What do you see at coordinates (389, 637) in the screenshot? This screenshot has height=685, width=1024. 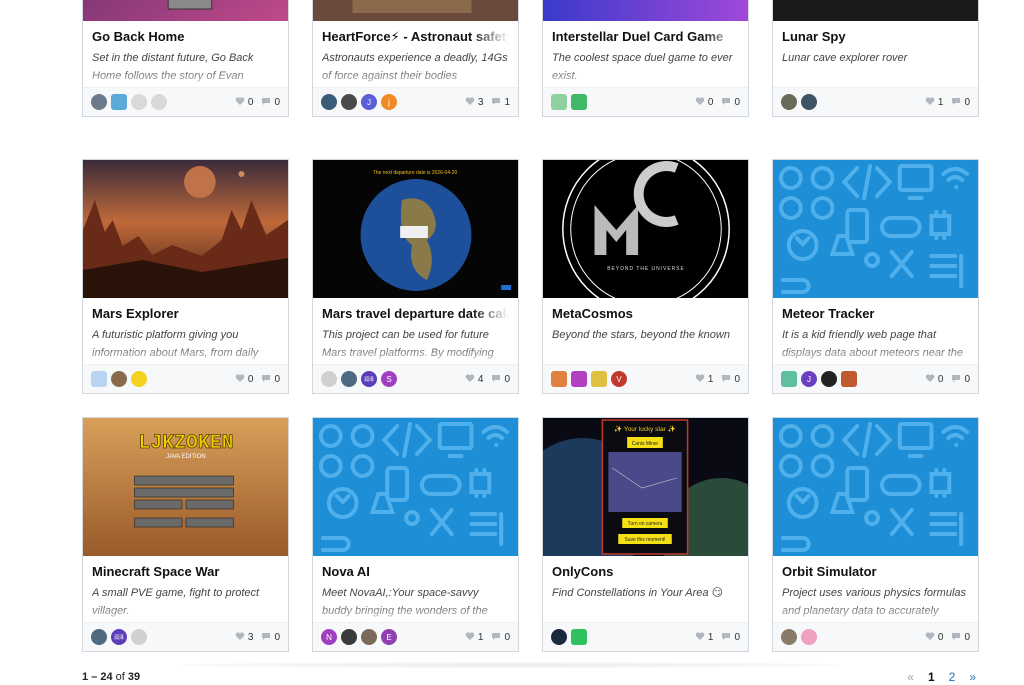 I see `contributor-avatar: E` at bounding box center [389, 637].